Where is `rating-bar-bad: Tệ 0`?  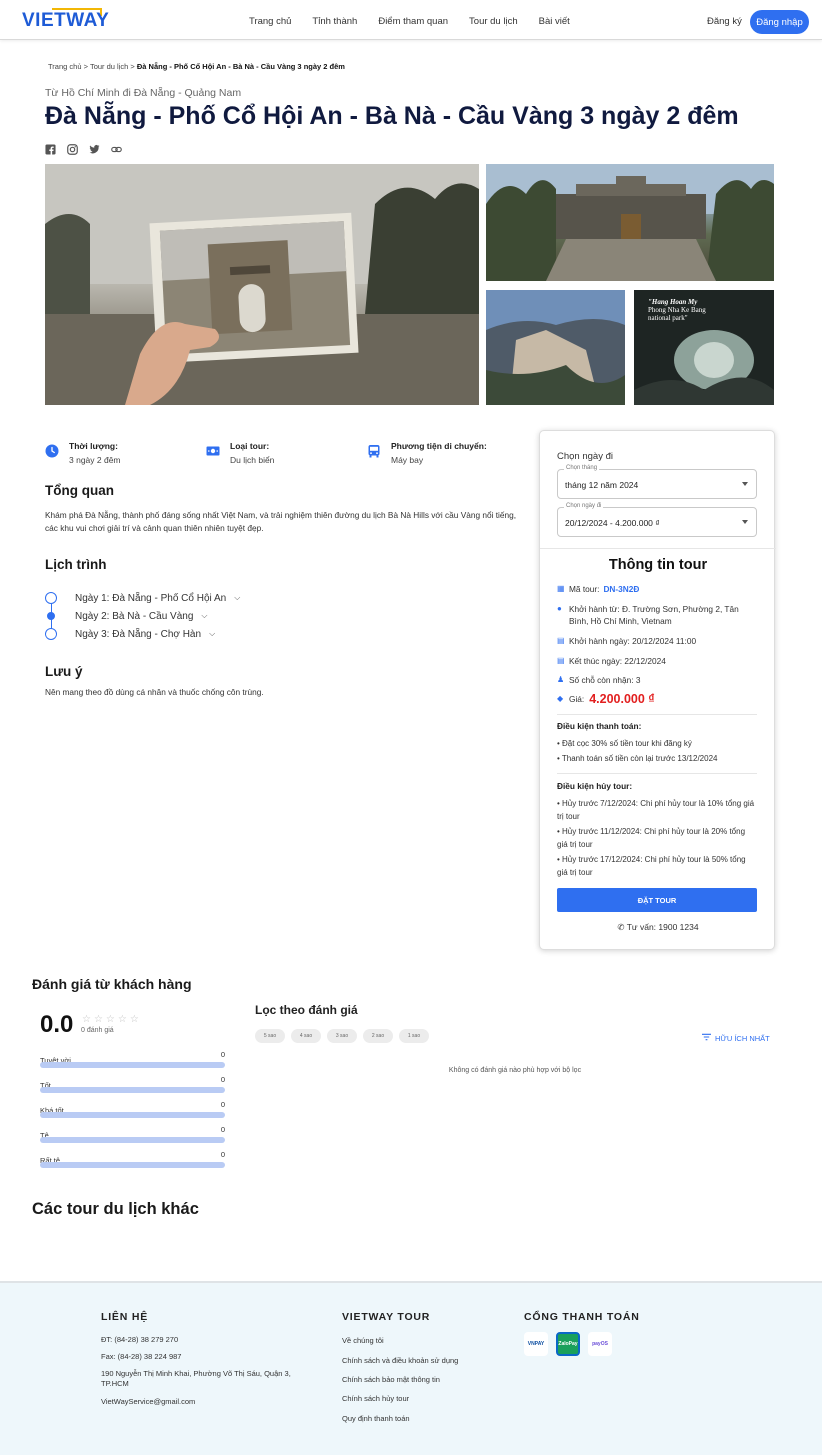 rating-bar-bad: Tệ 0 is located at coordinates (132, 1134).